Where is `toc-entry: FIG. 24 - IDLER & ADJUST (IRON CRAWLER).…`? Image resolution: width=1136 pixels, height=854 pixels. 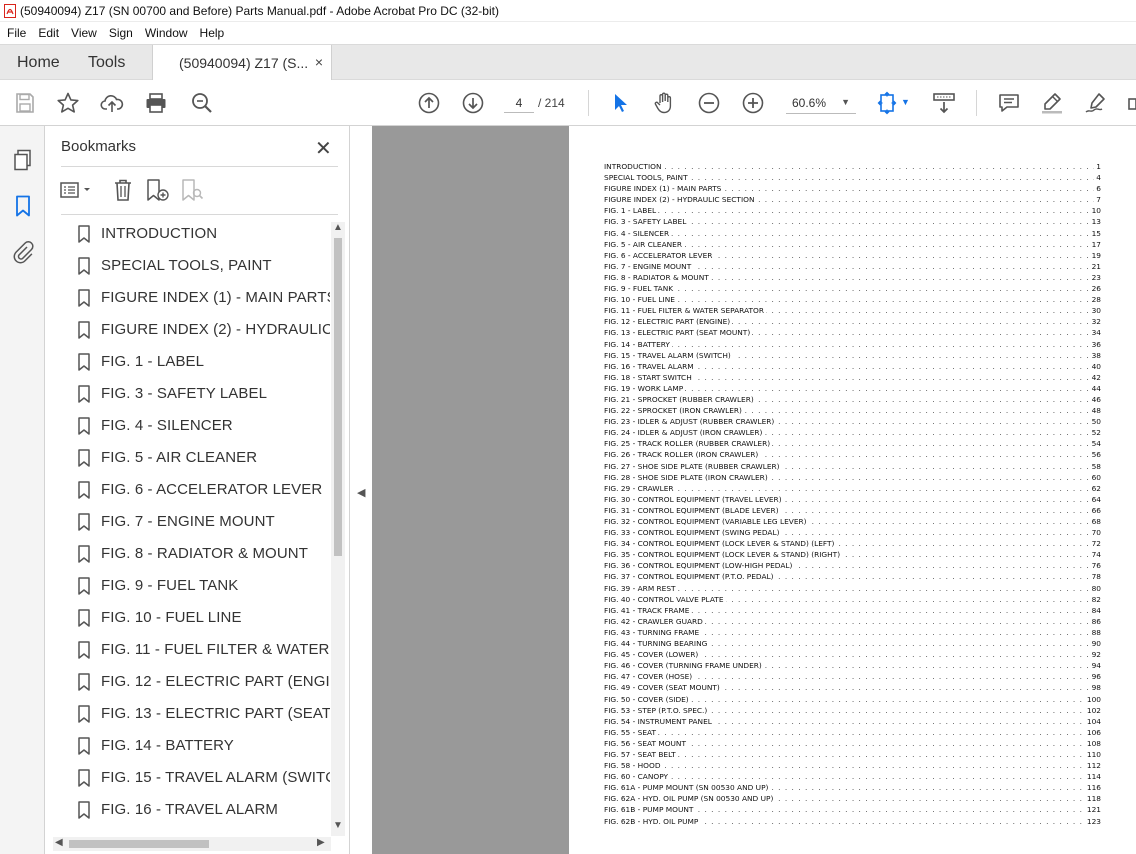
toc-entry: FIG. 24 - IDLER & ADJUST (IRON CRAWLER).… is located at coordinates (852, 433).